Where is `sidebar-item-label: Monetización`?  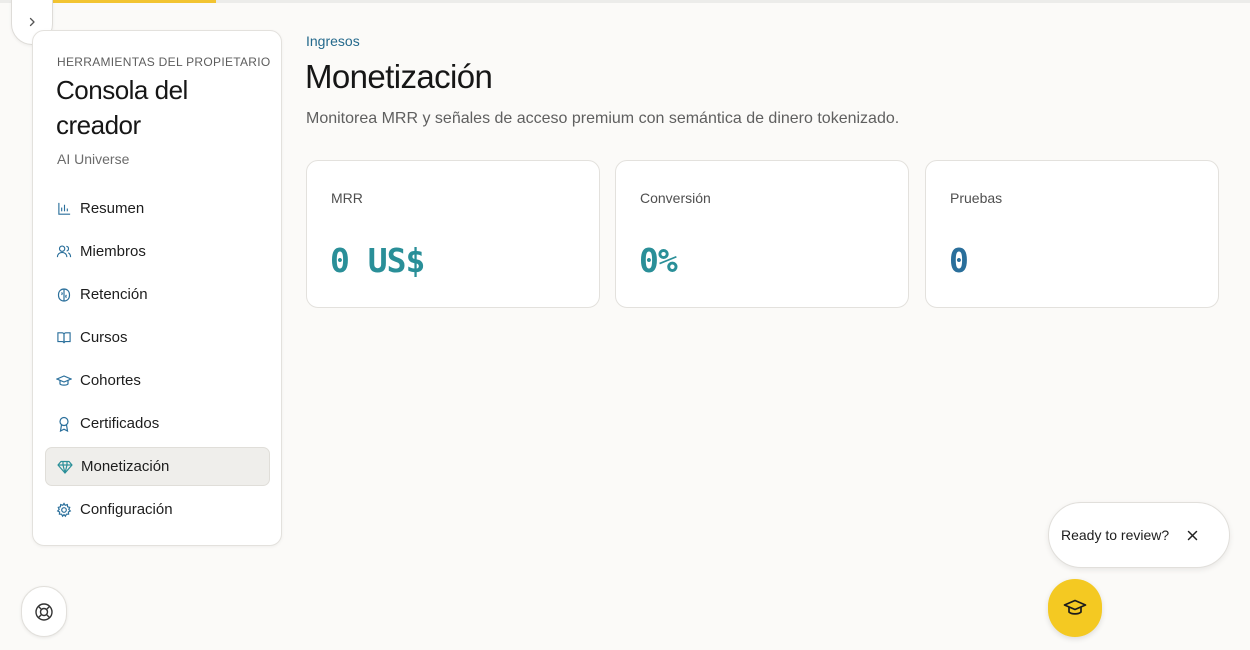
sidebar-item-label: Monetización is located at coordinates (125, 466).